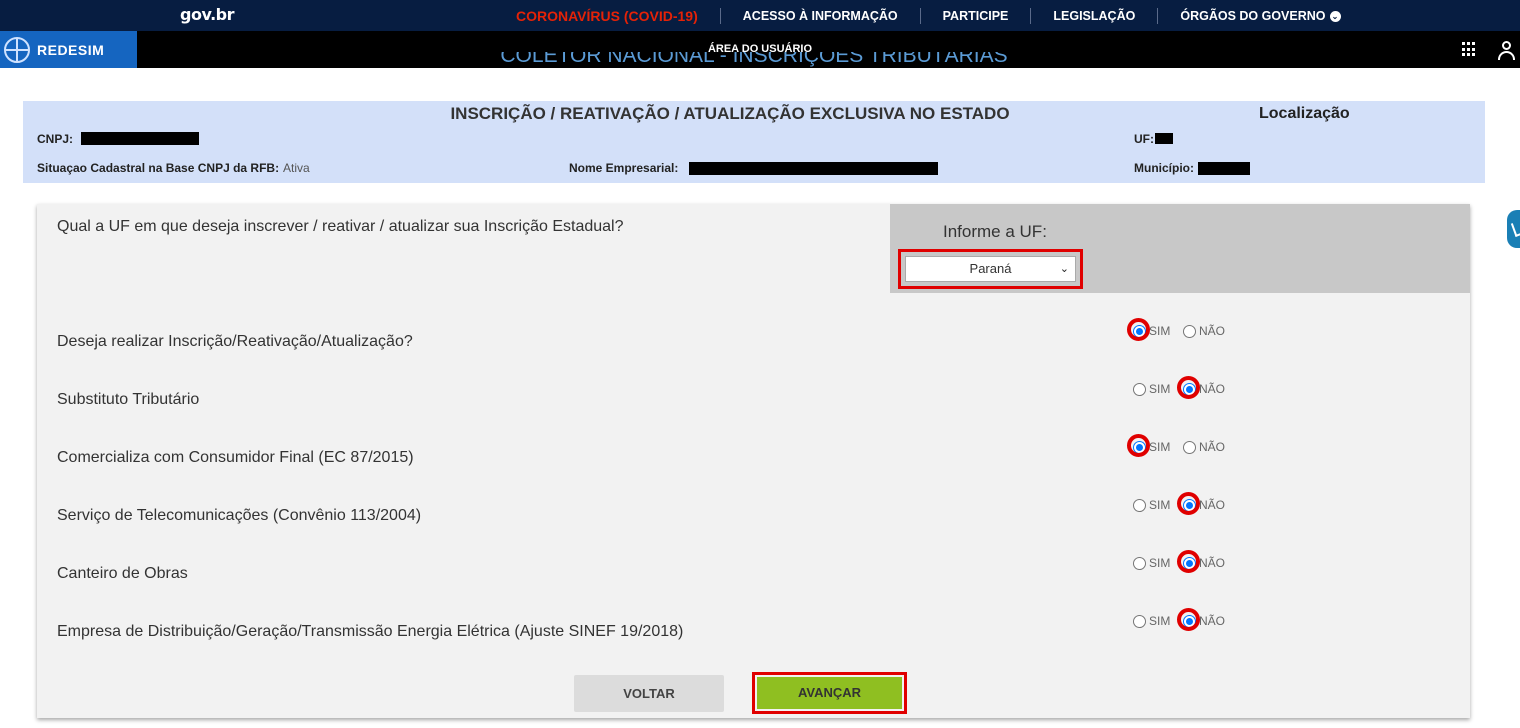  I want to click on municipio-label: Município:, so click(1164, 168).